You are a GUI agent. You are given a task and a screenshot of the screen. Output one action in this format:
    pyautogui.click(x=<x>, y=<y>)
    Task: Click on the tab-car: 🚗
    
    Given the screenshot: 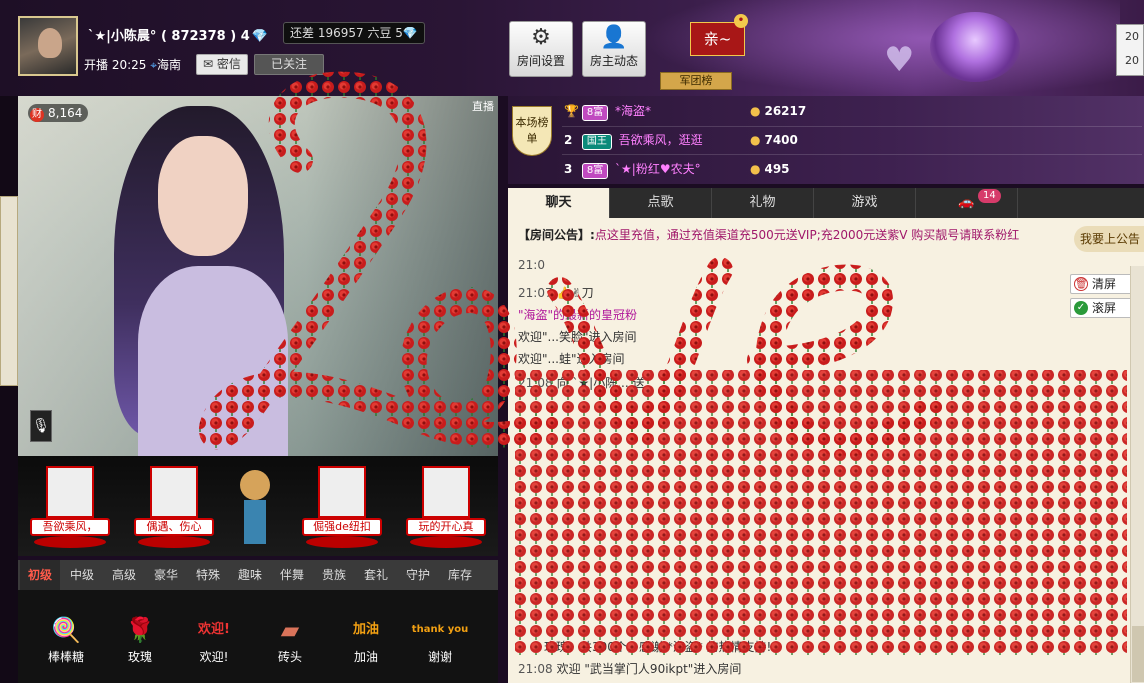 What is the action you would take?
    pyautogui.click(x=967, y=203)
    